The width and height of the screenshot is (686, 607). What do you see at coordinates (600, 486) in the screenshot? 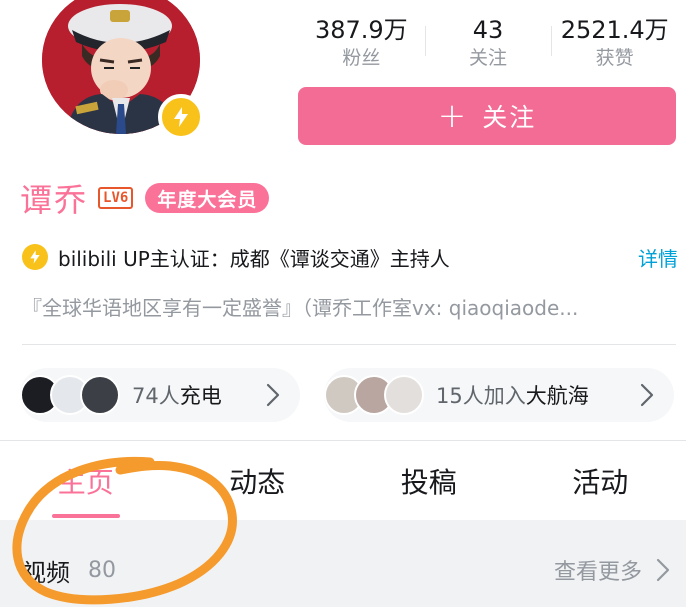
I see `tab-activities: 活动` at bounding box center [600, 486].